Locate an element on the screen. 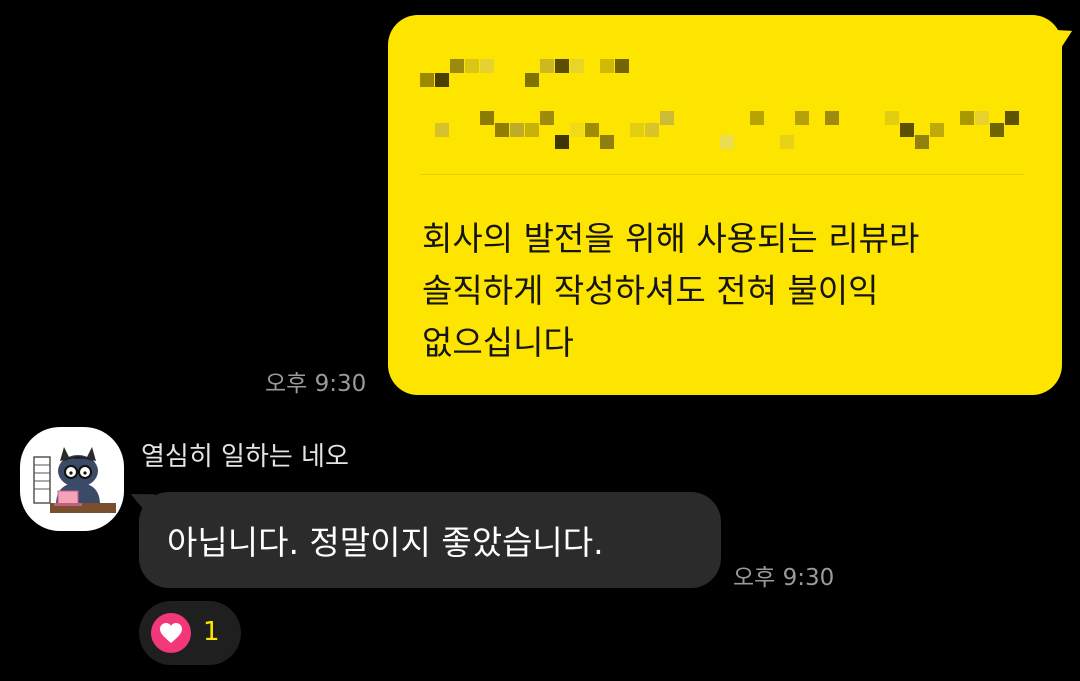 The height and width of the screenshot is (681, 1080). sender-avatar is located at coordinates (72, 479).